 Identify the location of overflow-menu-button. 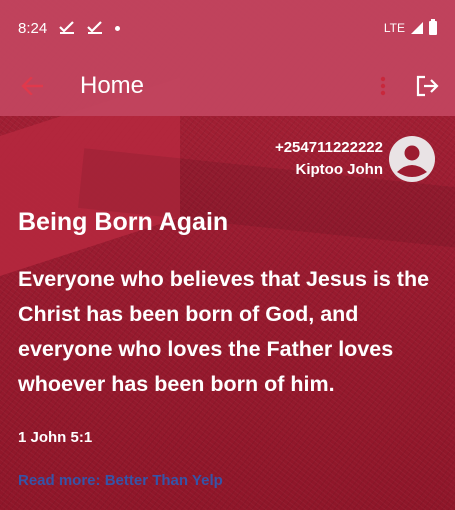
(383, 86).